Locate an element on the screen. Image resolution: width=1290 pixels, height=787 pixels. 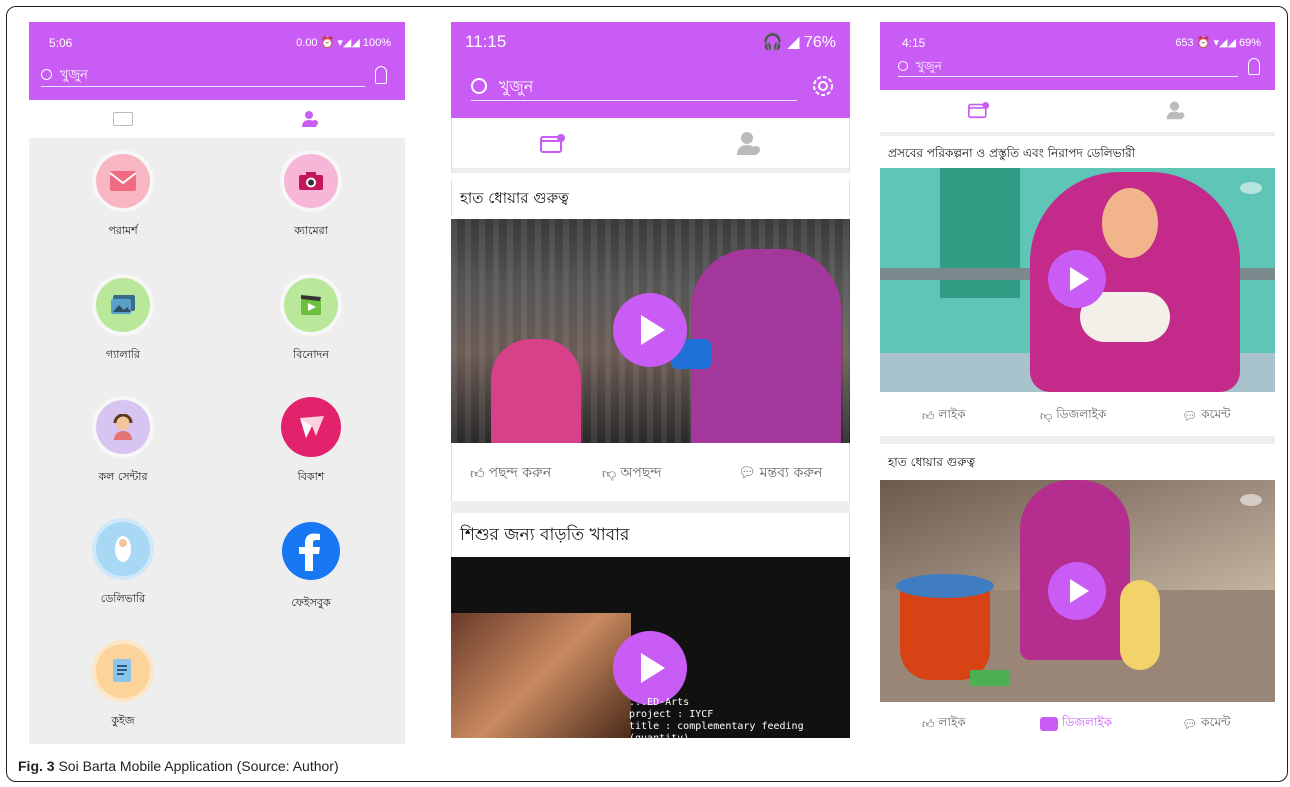
app-entertainment: বিনোদন is located at coordinates (311, 321).